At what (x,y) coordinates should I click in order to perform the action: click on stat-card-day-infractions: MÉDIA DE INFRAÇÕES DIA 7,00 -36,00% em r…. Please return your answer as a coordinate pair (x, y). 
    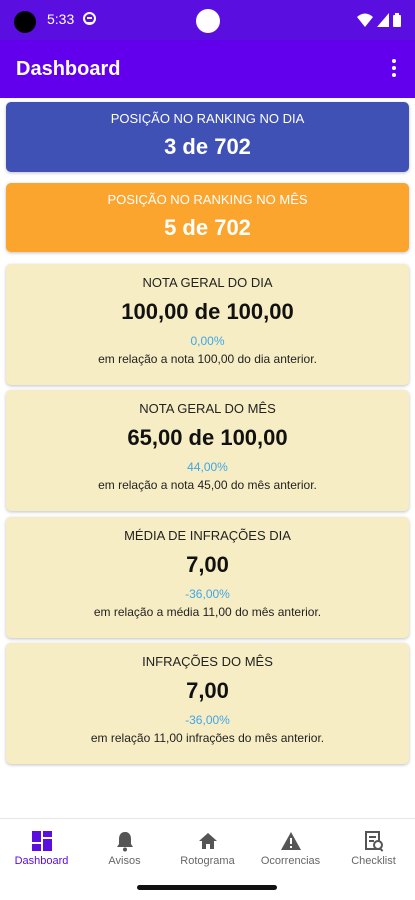
    Looking at the image, I should click on (207, 577).